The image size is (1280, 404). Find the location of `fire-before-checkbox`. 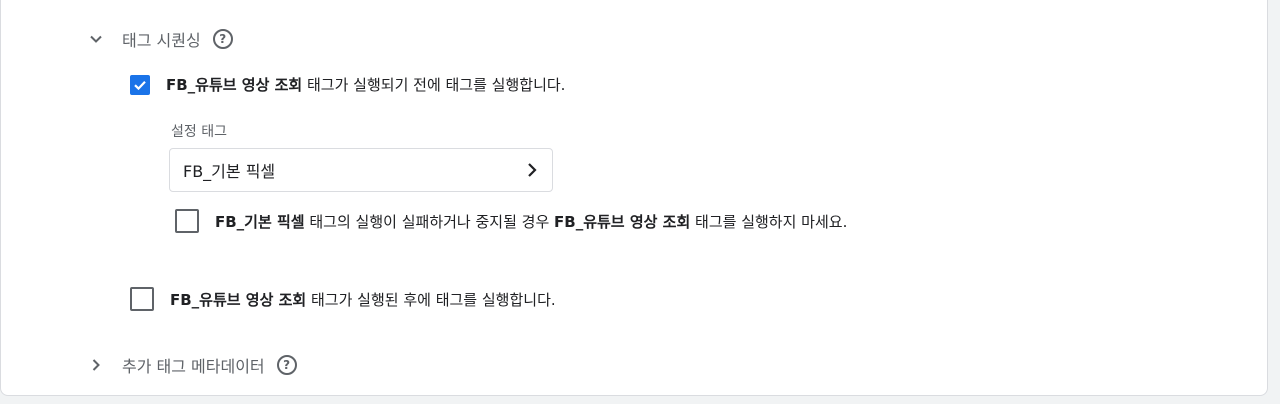

fire-before-checkbox is located at coordinates (140, 84).